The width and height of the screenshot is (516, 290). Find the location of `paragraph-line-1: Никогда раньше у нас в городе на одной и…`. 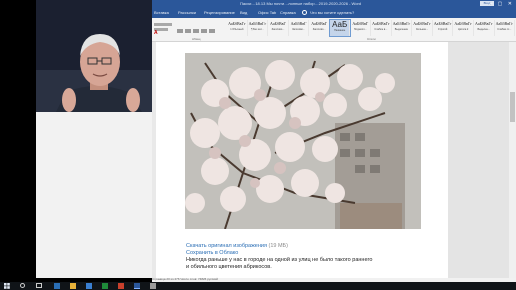

paragraph-line-1: Никогда раньше у нас в городе на одной и… is located at coordinates (279, 260).